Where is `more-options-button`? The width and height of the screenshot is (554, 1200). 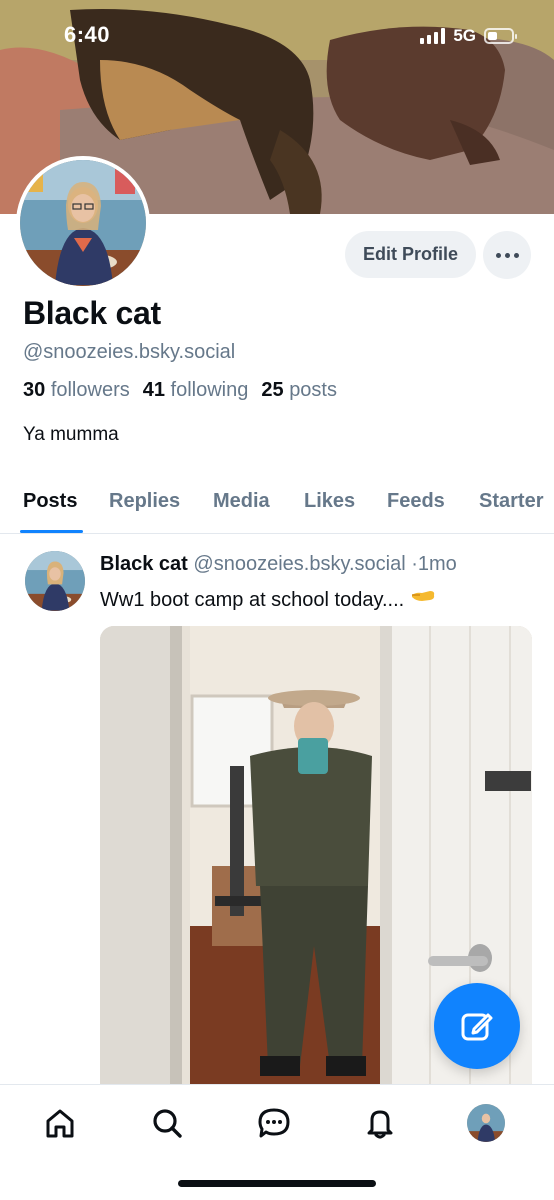 more-options-button is located at coordinates (507, 255).